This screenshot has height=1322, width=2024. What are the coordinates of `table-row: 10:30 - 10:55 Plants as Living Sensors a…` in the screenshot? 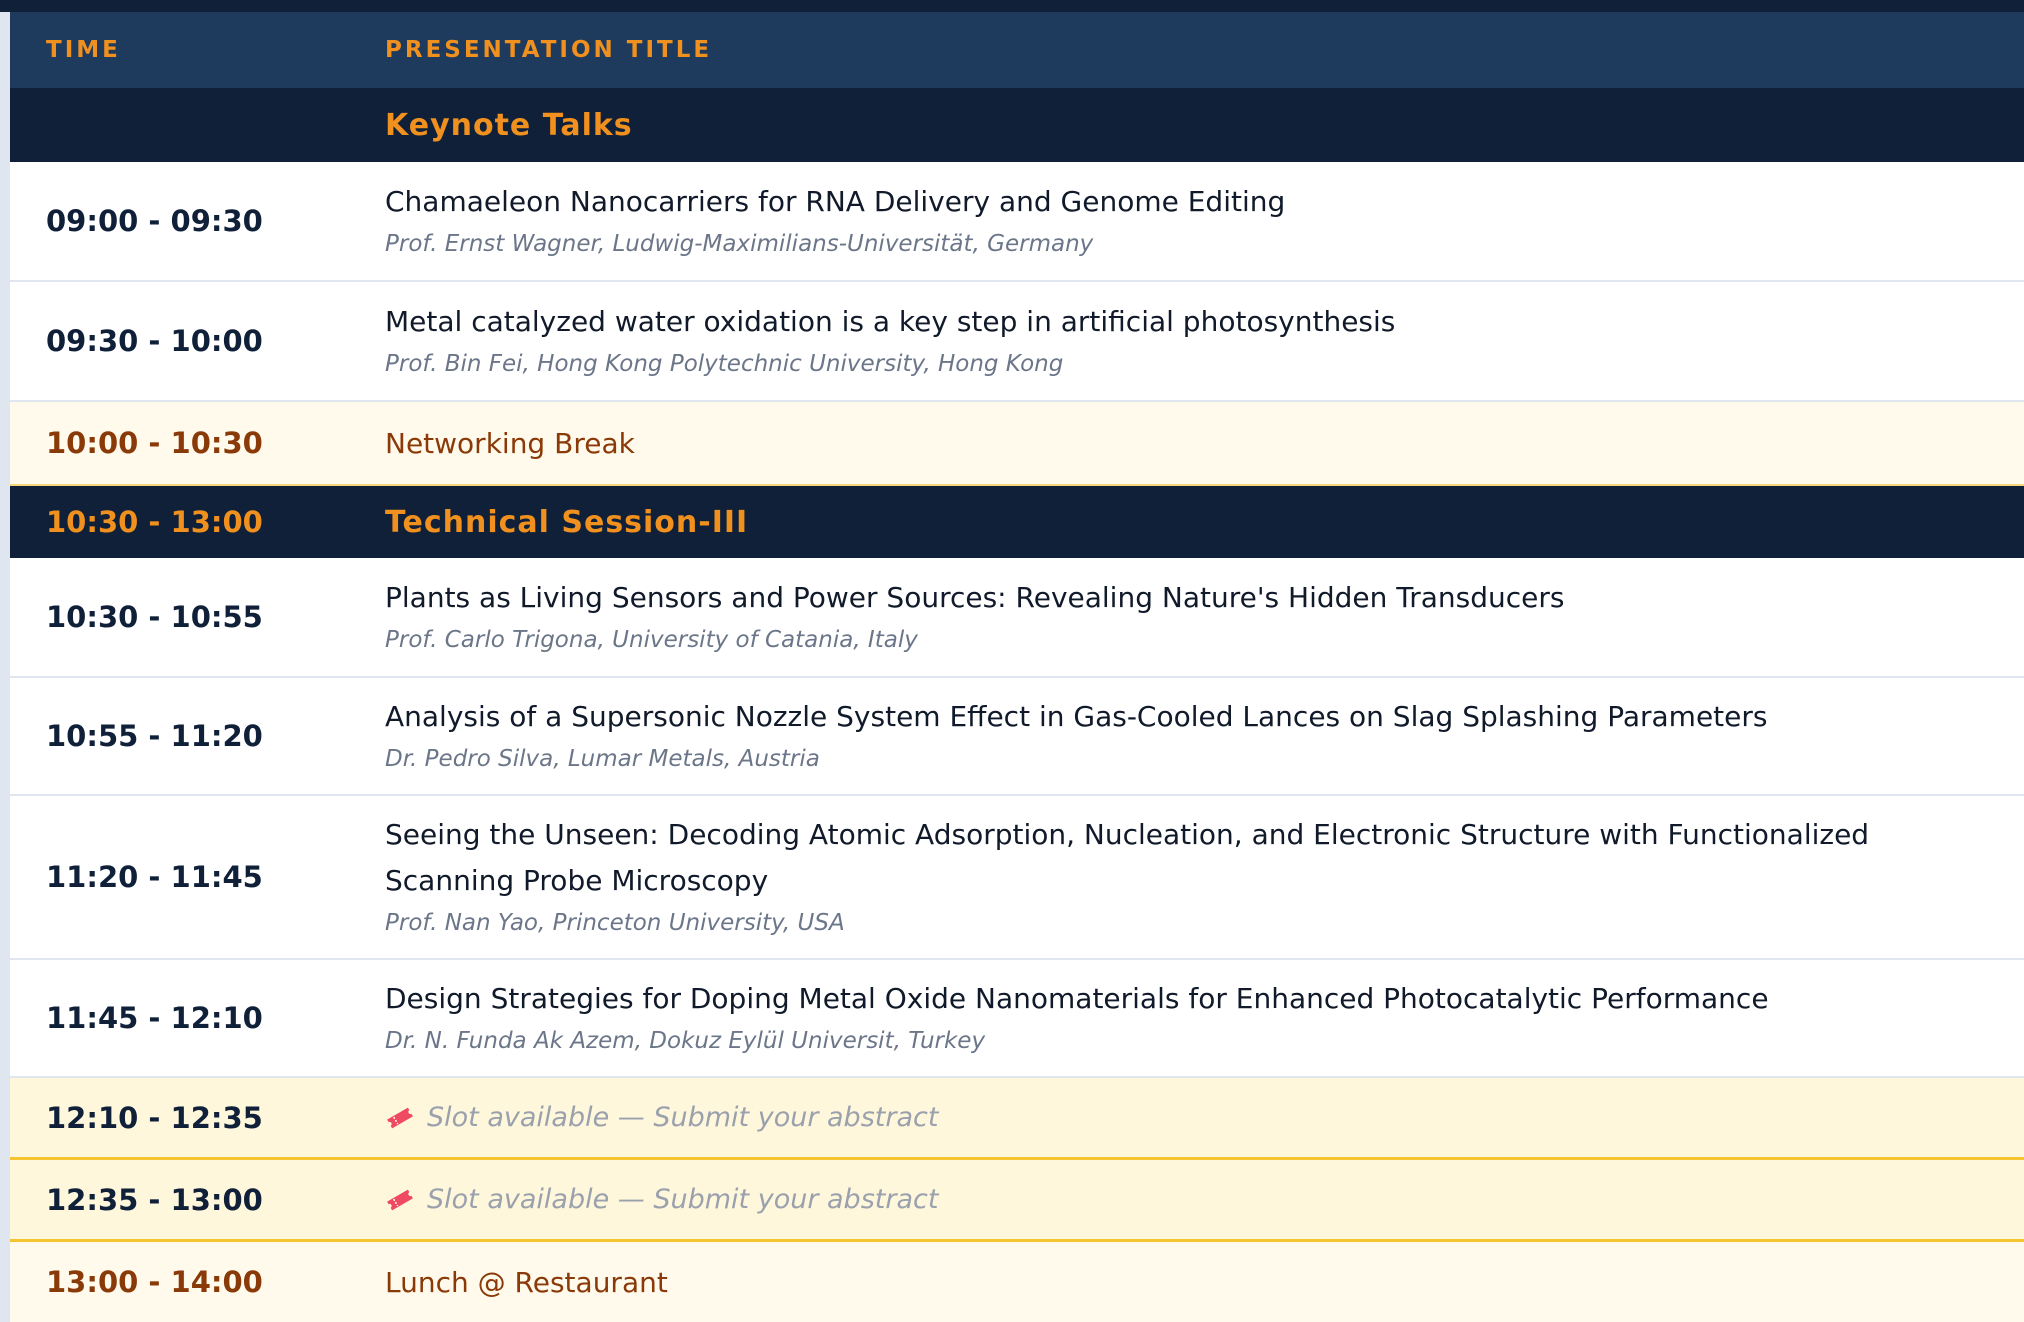 It's located at (1017, 618).